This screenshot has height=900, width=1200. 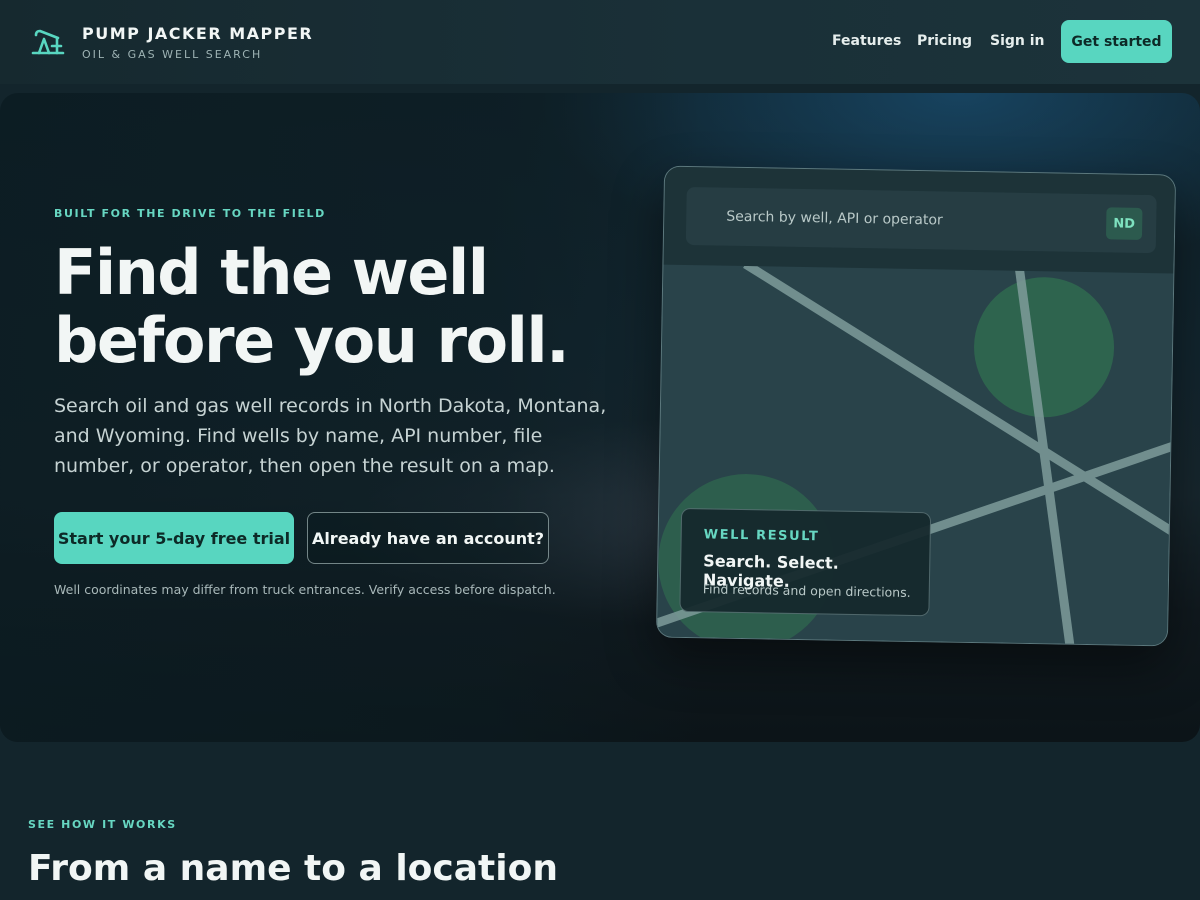 What do you see at coordinates (293, 868) in the screenshot?
I see `how-it-works-title: From a name to a location` at bounding box center [293, 868].